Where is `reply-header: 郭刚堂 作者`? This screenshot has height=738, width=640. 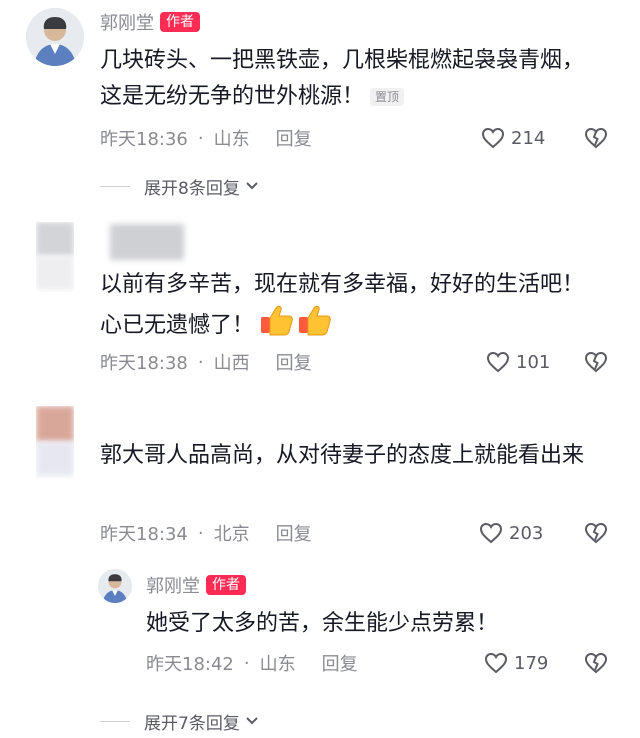
reply-header: 郭刚堂 作者 is located at coordinates (196, 585).